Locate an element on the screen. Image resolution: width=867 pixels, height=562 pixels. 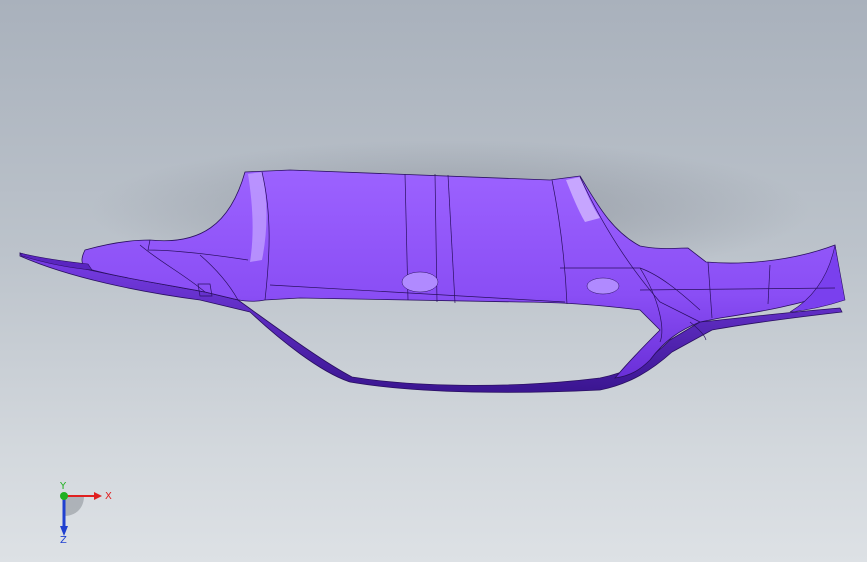
fog-lamp-recess-right is located at coordinates (603, 286).